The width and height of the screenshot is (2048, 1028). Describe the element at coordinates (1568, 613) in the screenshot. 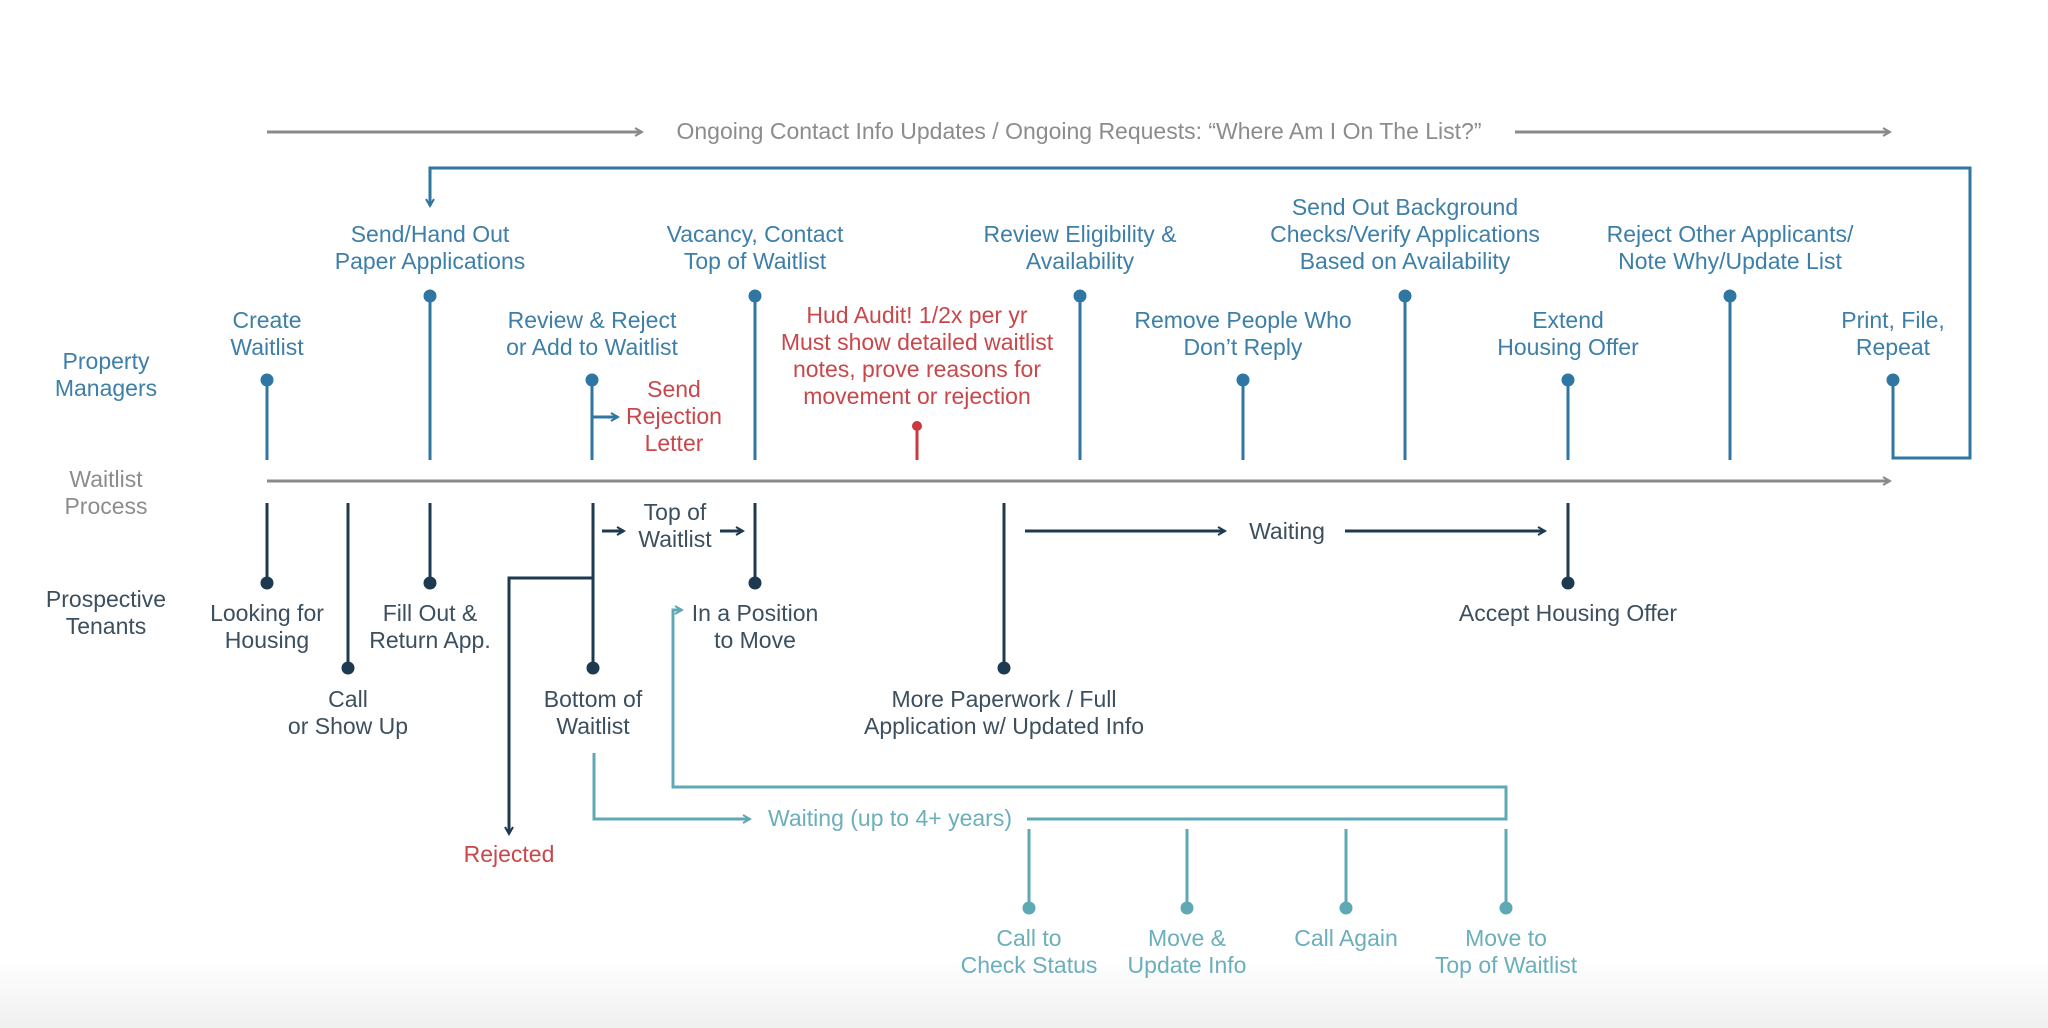

I see `step-accept-housing-offer: Accept Housing Offer` at that location.